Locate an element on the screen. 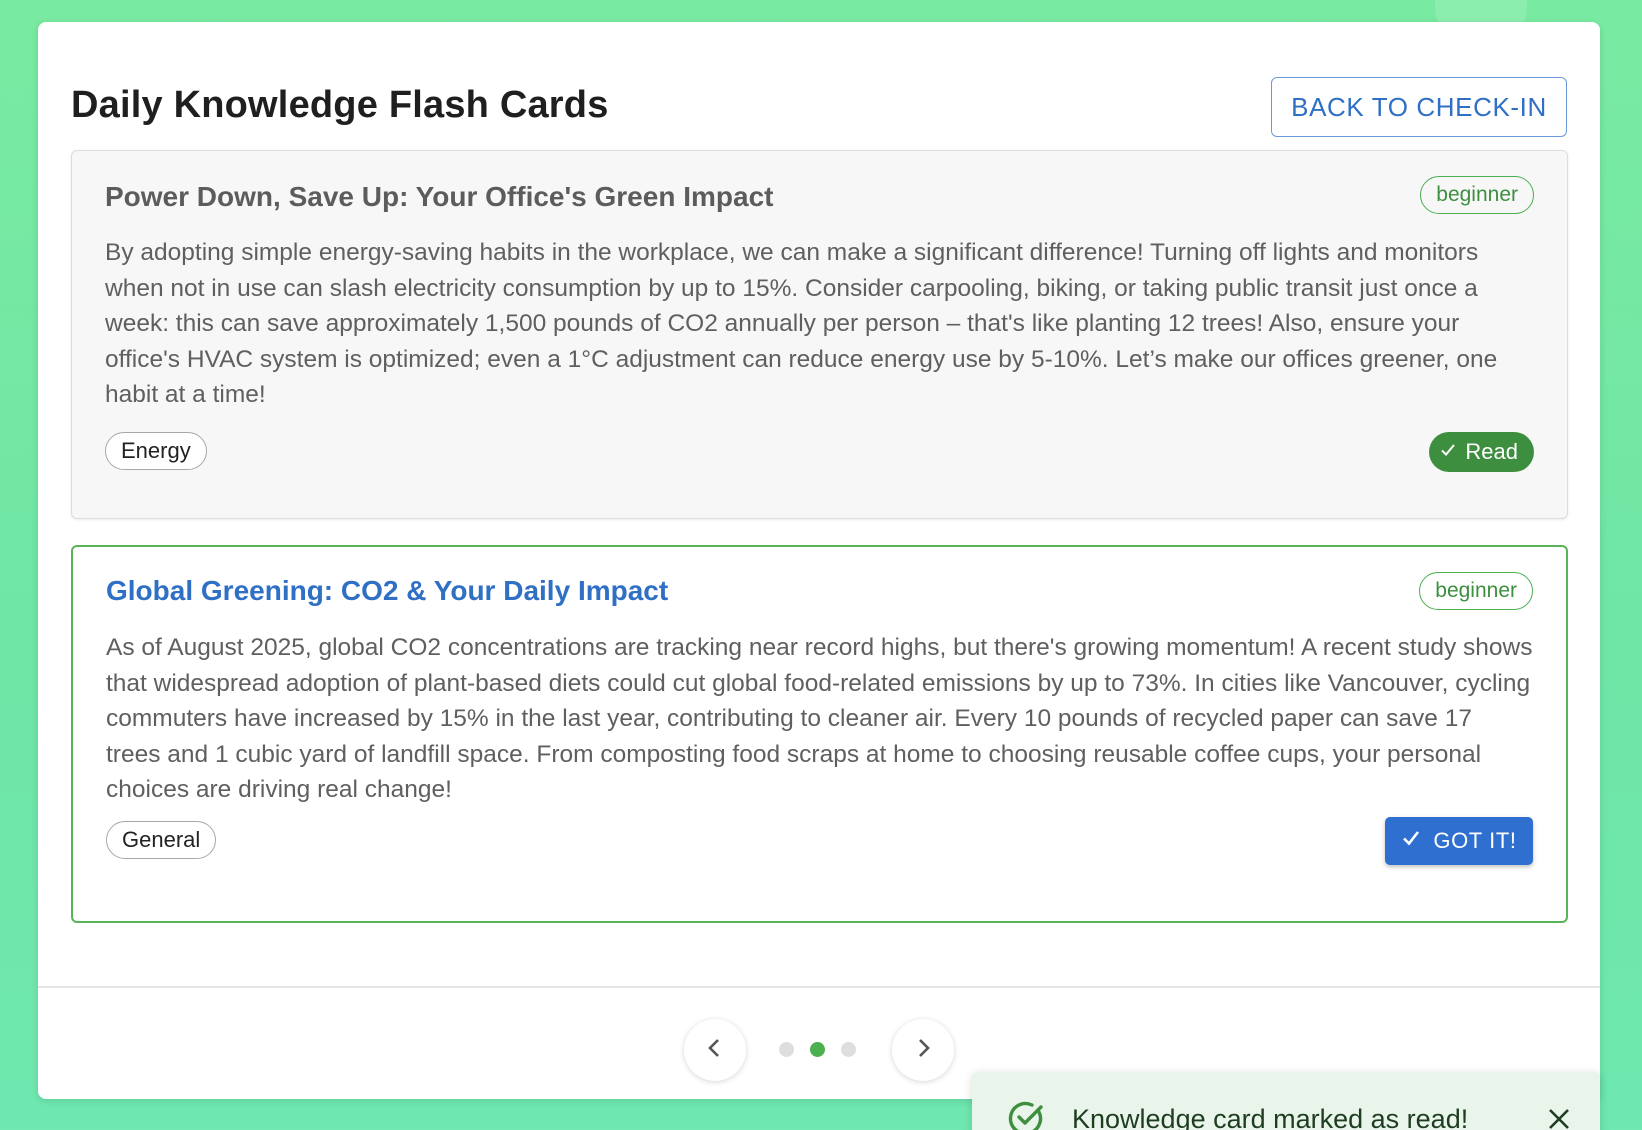 This screenshot has width=1642, height=1130. close-icon is located at coordinates (1559, 1118).